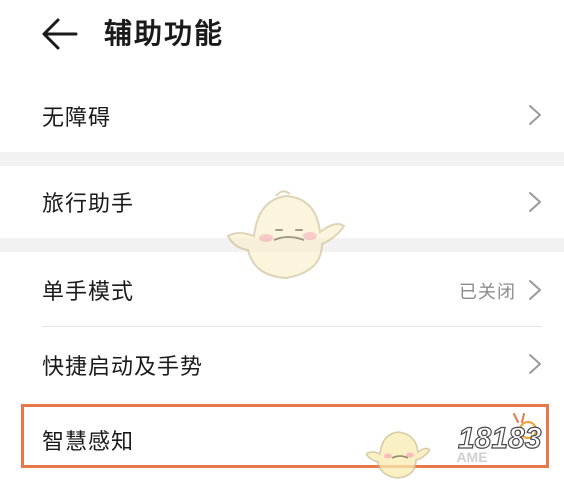  Describe the element at coordinates (123, 367) in the screenshot. I see `settings-item-label: 快捷启动及手势` at that location.